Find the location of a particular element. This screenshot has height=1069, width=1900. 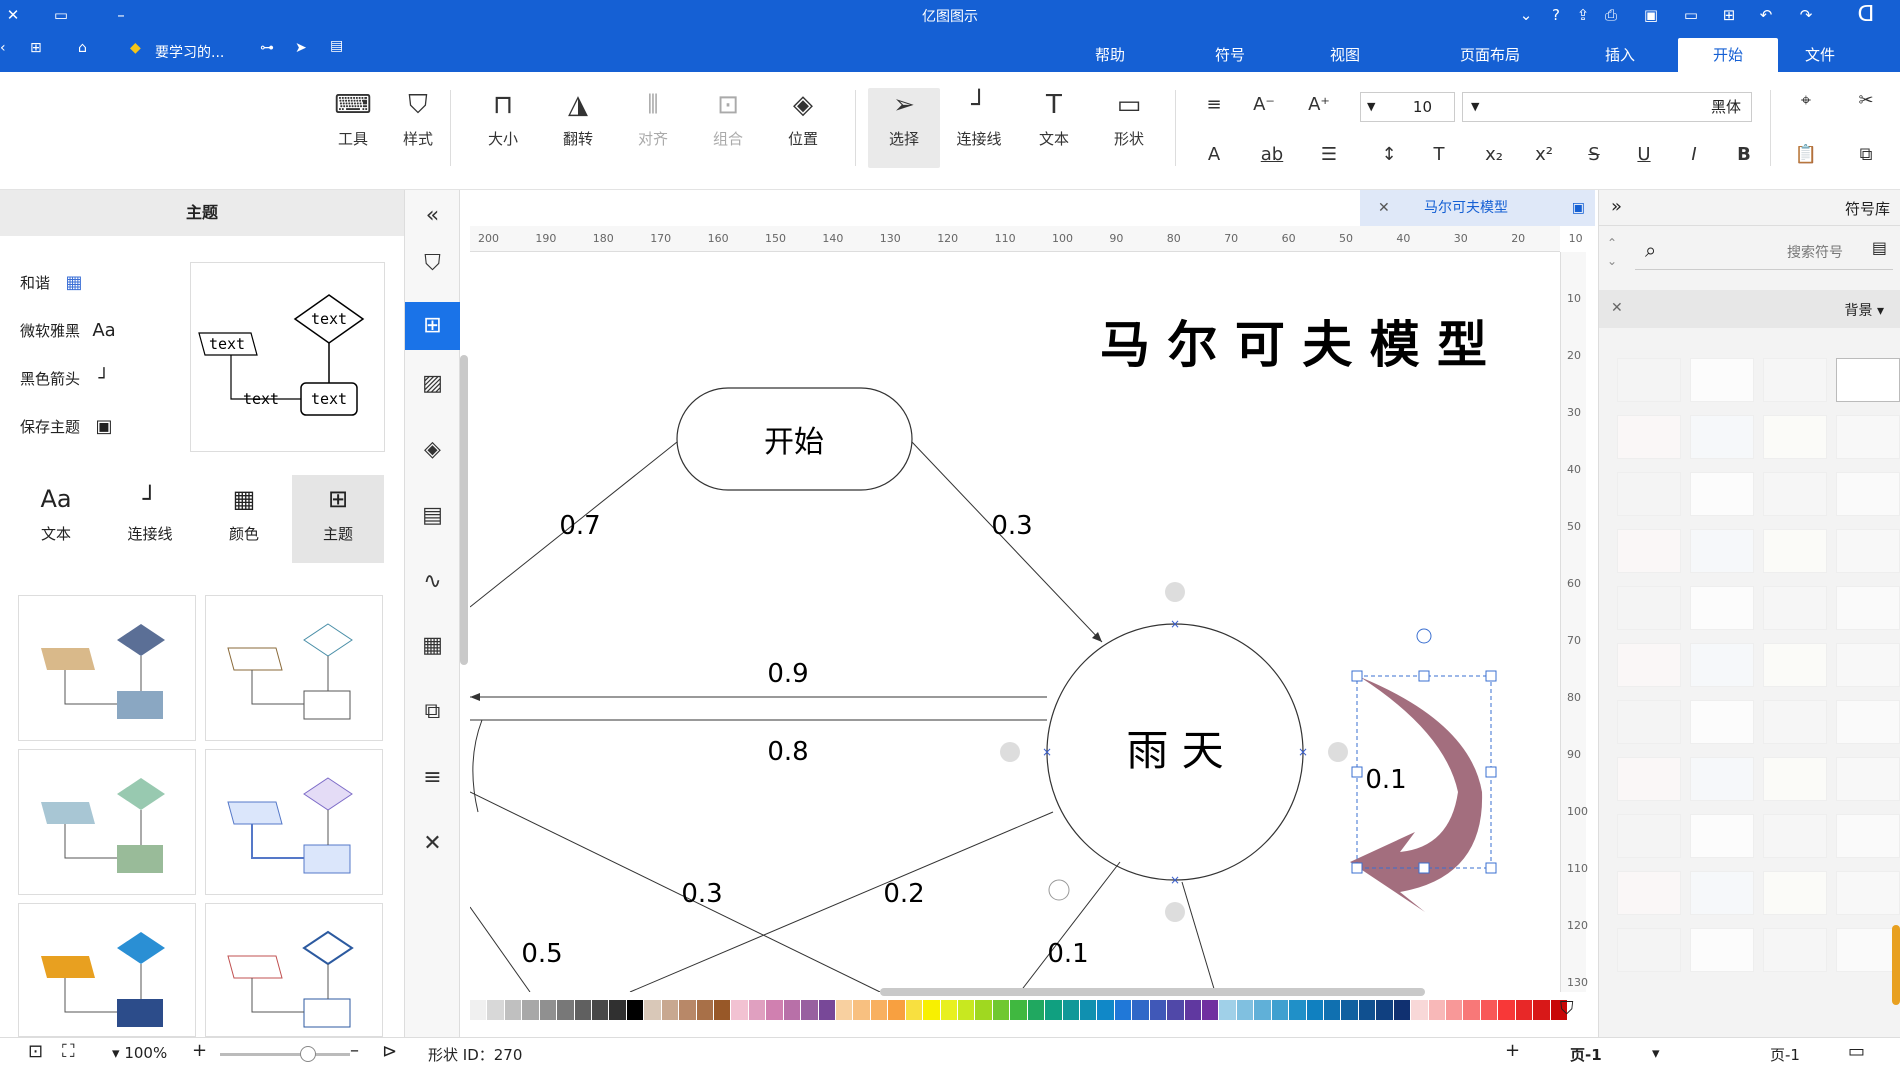

font-grow-icon: A⁺ is located at coordinates (1319, 104).